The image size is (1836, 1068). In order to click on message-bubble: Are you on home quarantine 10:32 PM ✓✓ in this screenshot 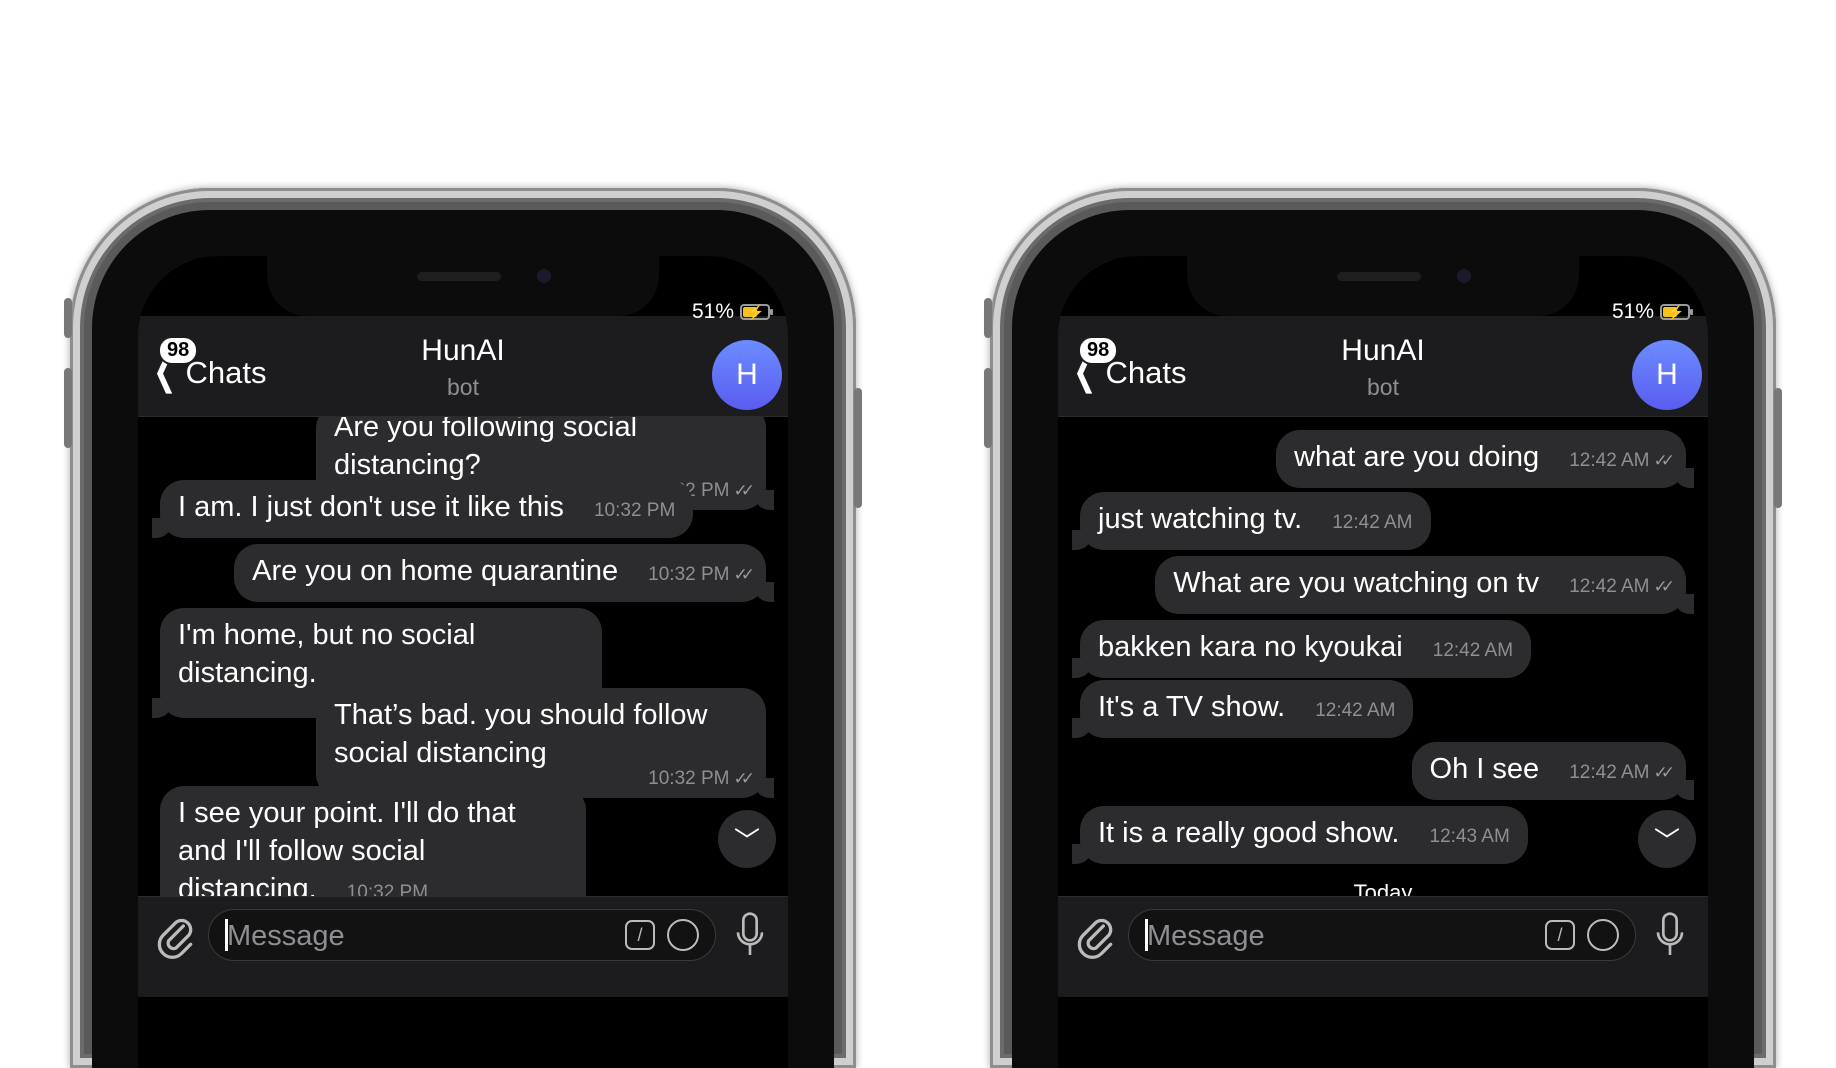, I will do `click(504, 573)`.